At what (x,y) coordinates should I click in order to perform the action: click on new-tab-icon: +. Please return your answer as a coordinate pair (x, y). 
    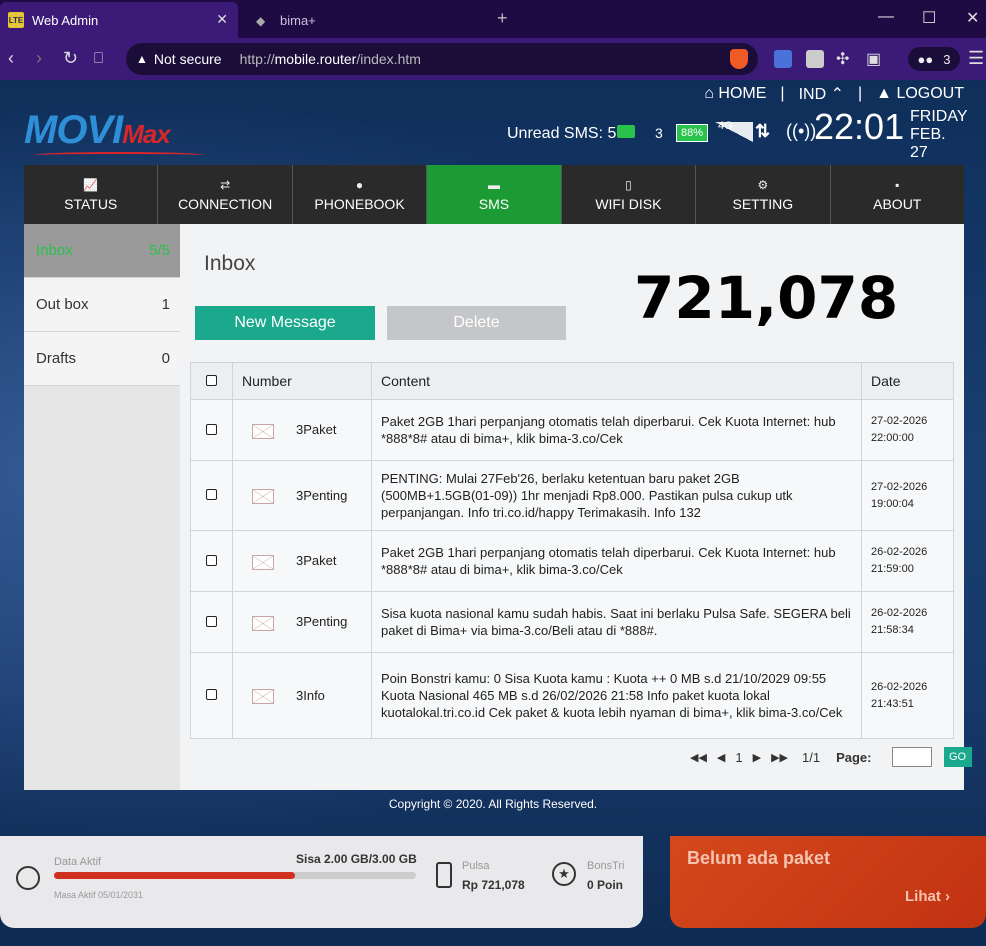
    Looking at the image, I should click on (502, 18).